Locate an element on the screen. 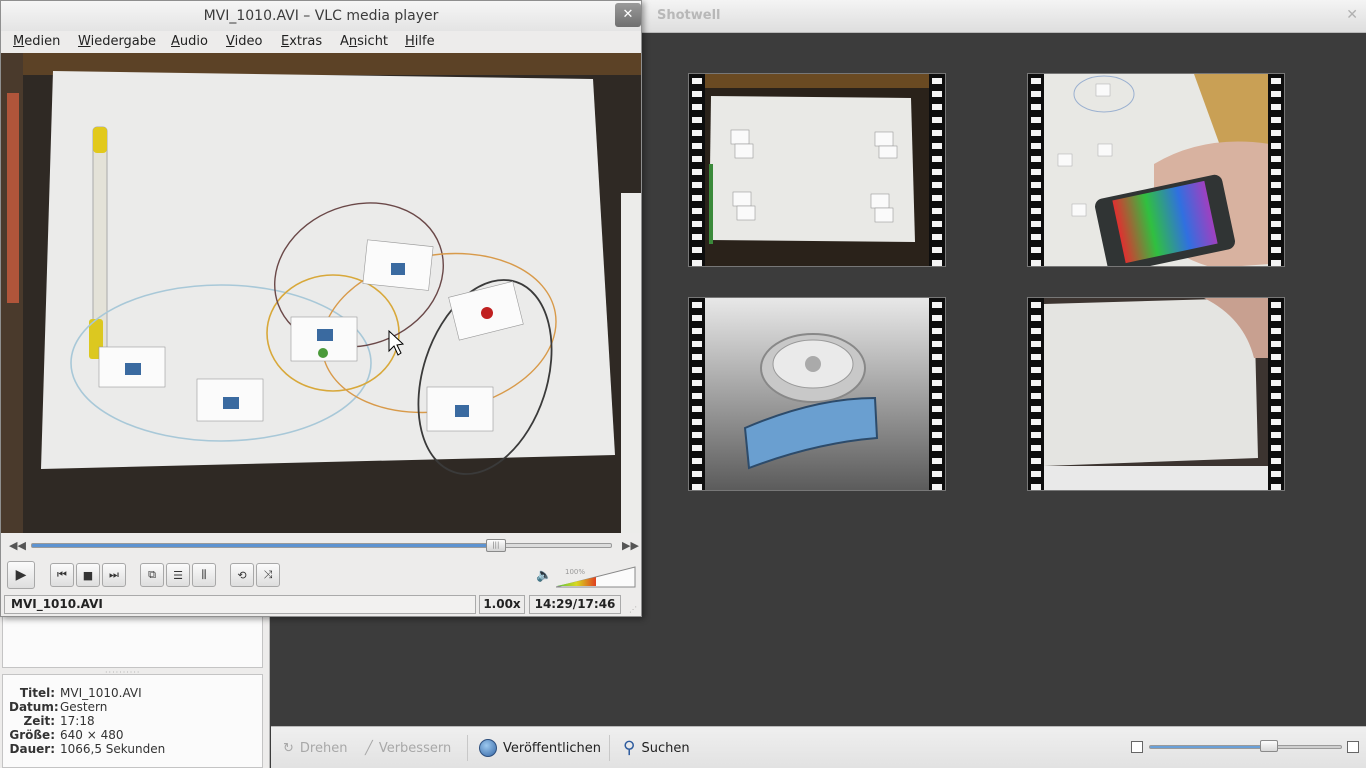 Image resolution: width=1366 pixels, height=768 pixels. play-button: ▶ is located at coordinates (21, 575).